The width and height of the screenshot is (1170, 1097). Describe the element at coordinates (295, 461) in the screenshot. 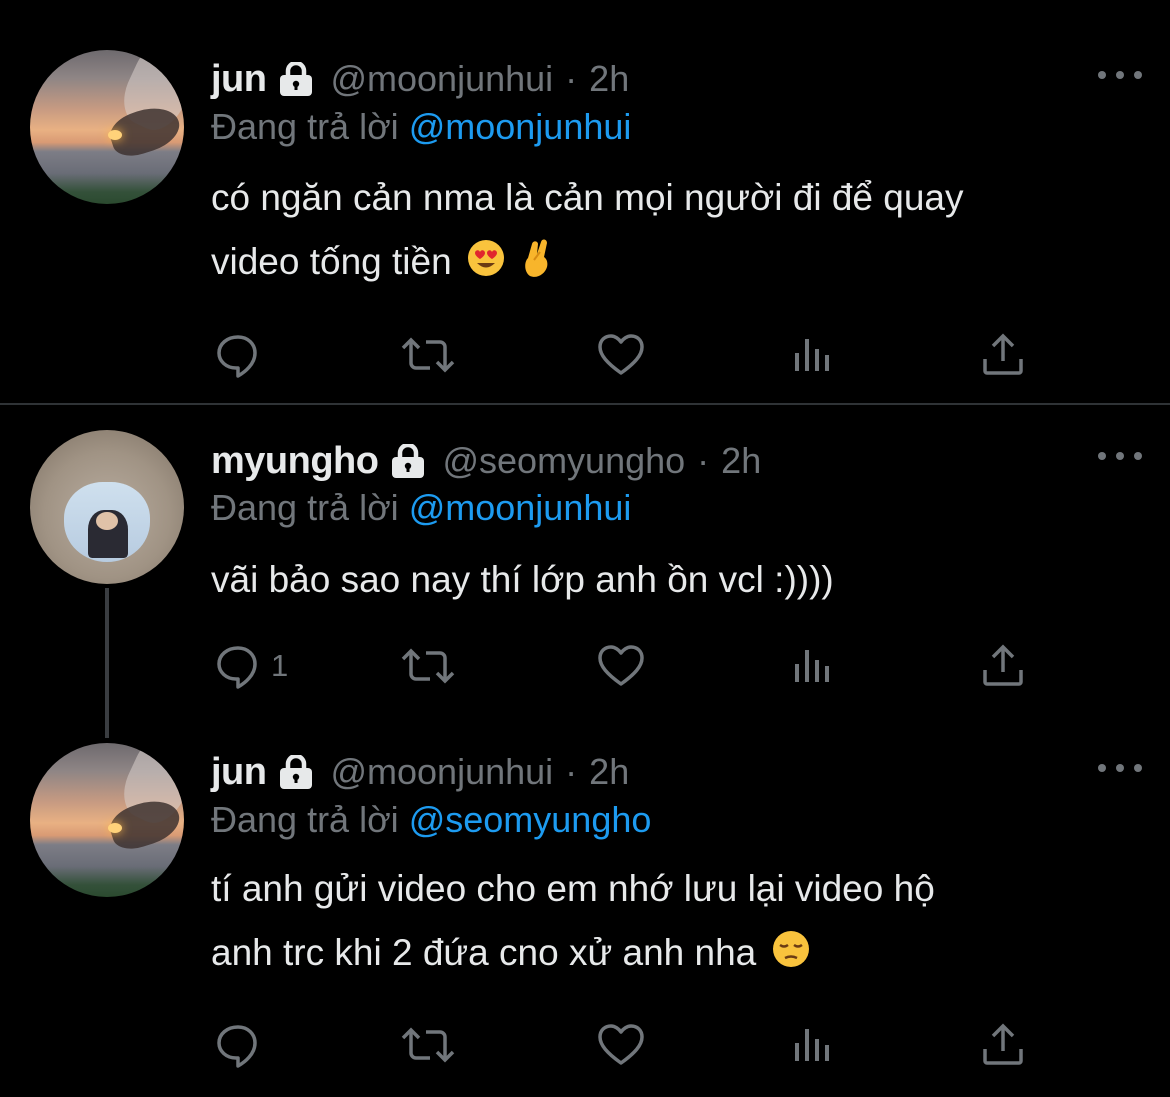

I see `display-name: myungho` at that location.